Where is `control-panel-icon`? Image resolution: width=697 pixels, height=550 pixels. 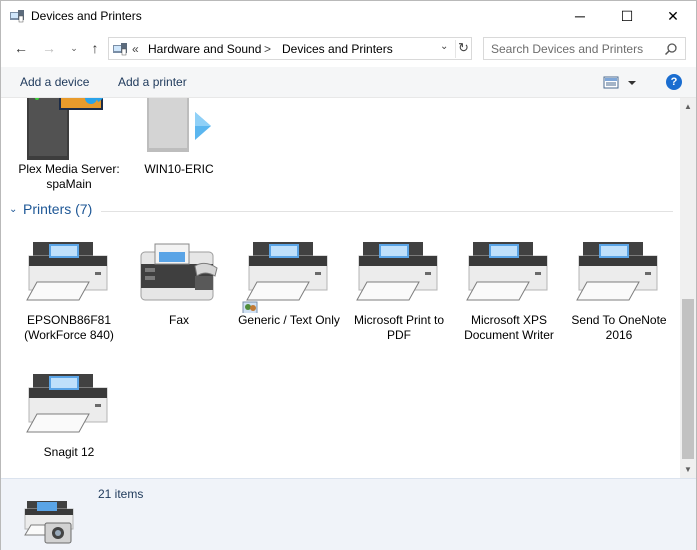
control-panel-icon is located at coordinates (120, 49).